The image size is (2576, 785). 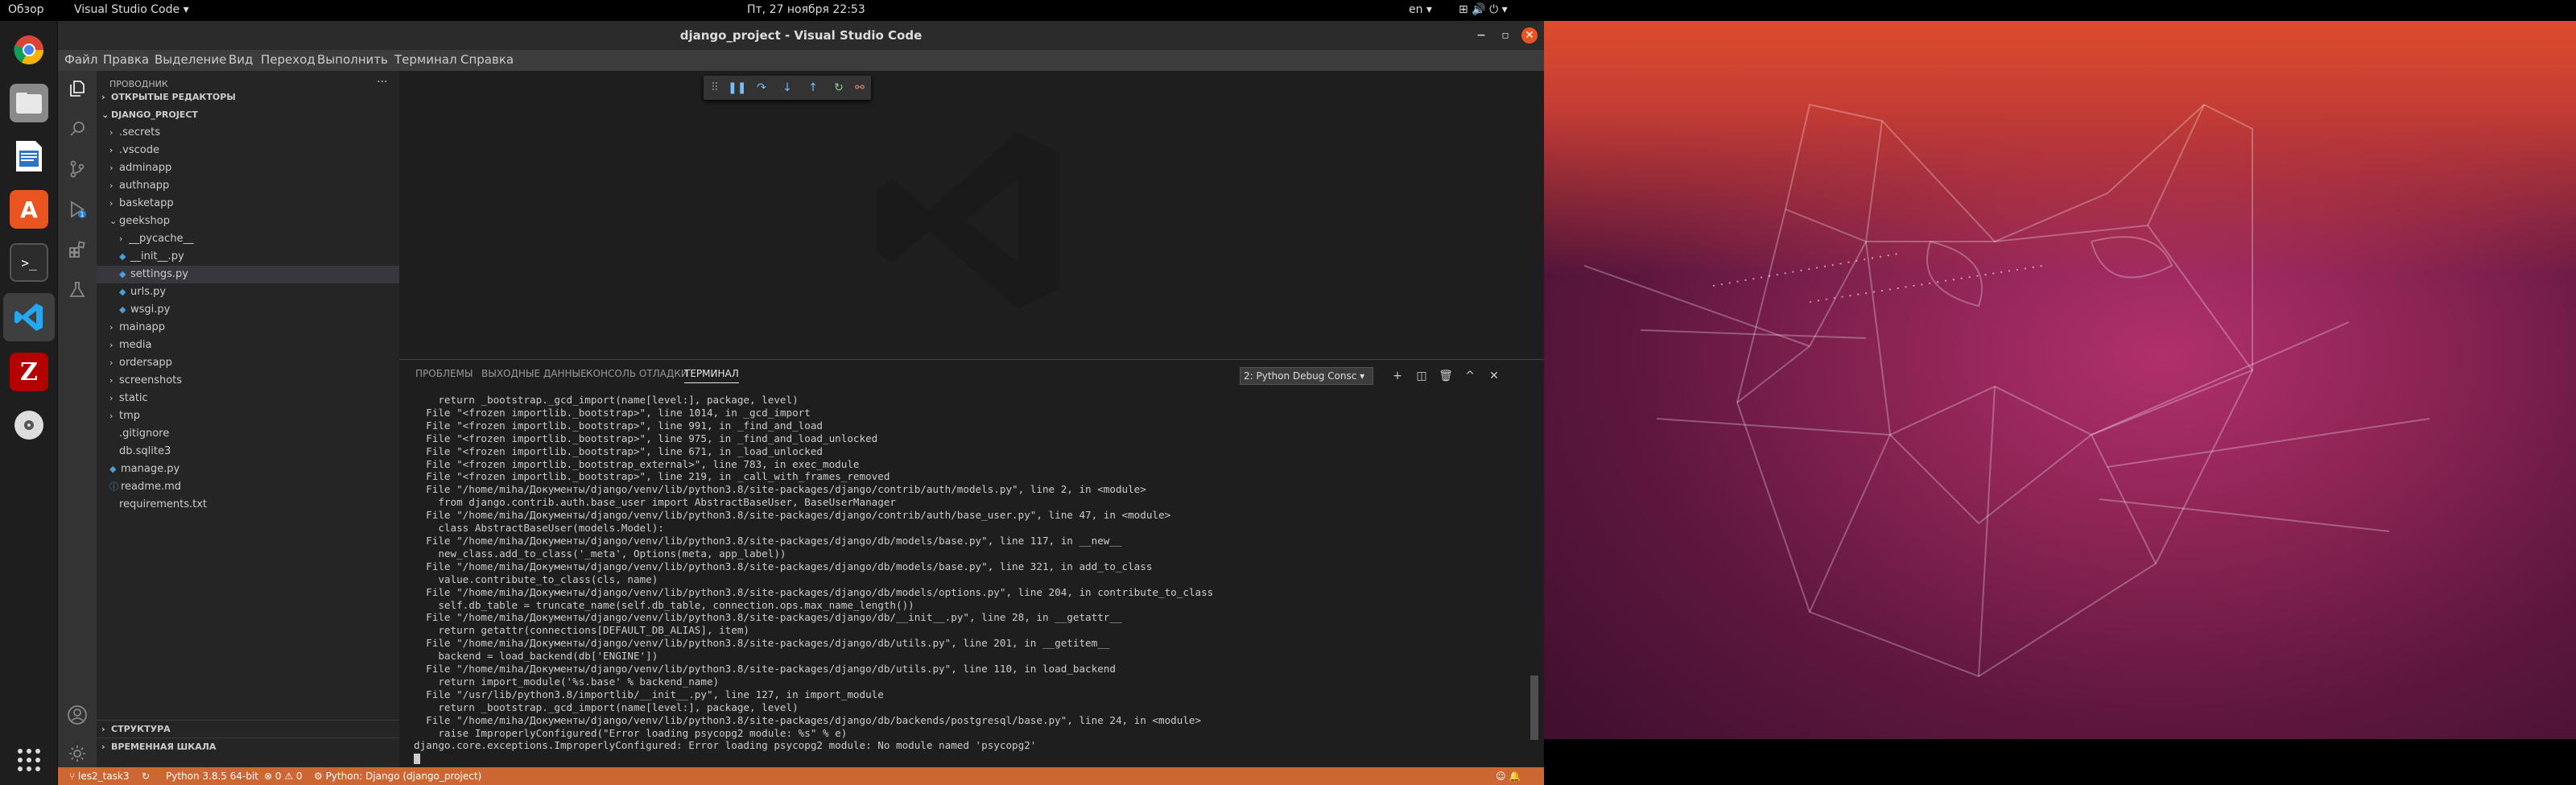 What do you see at coordinates (382, 82) in the screenshot?
I see `explorer-more-actions: ···` at bounding box center [382, 82].